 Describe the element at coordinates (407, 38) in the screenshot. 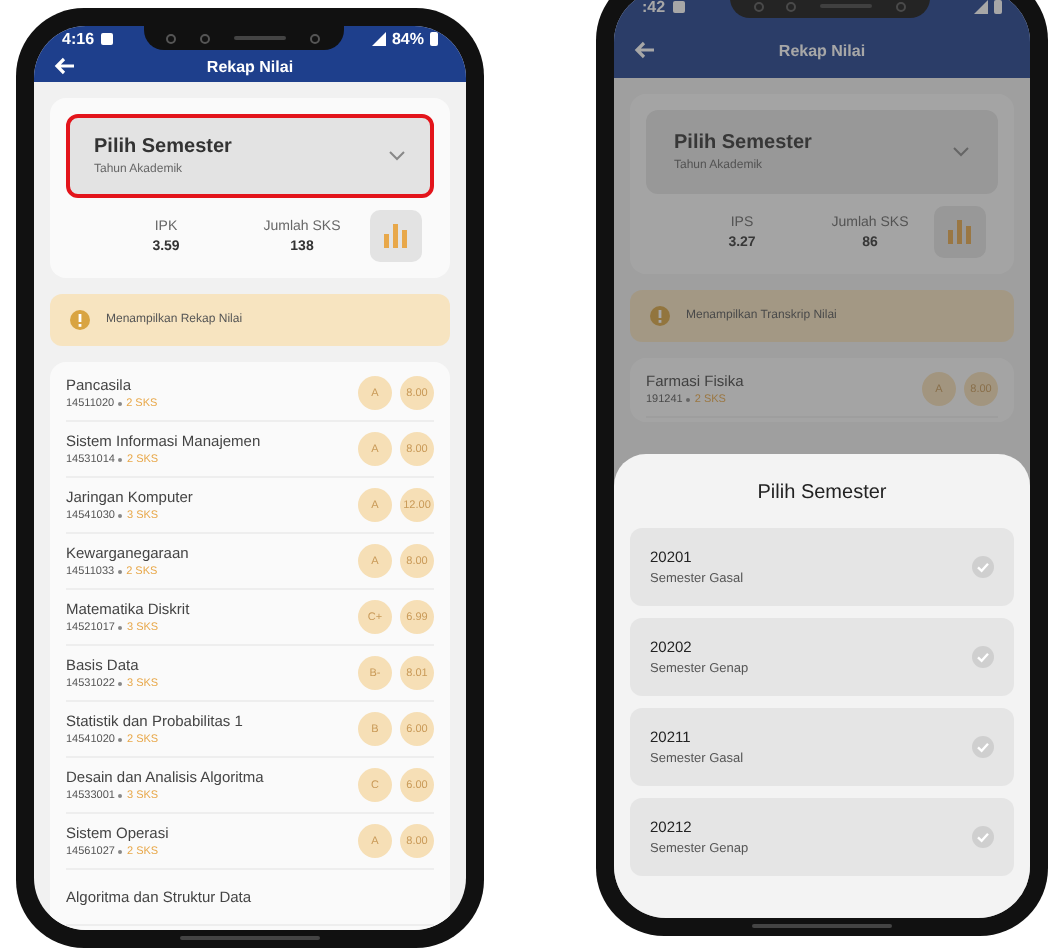

I see `battery-level: 84%` at that location.